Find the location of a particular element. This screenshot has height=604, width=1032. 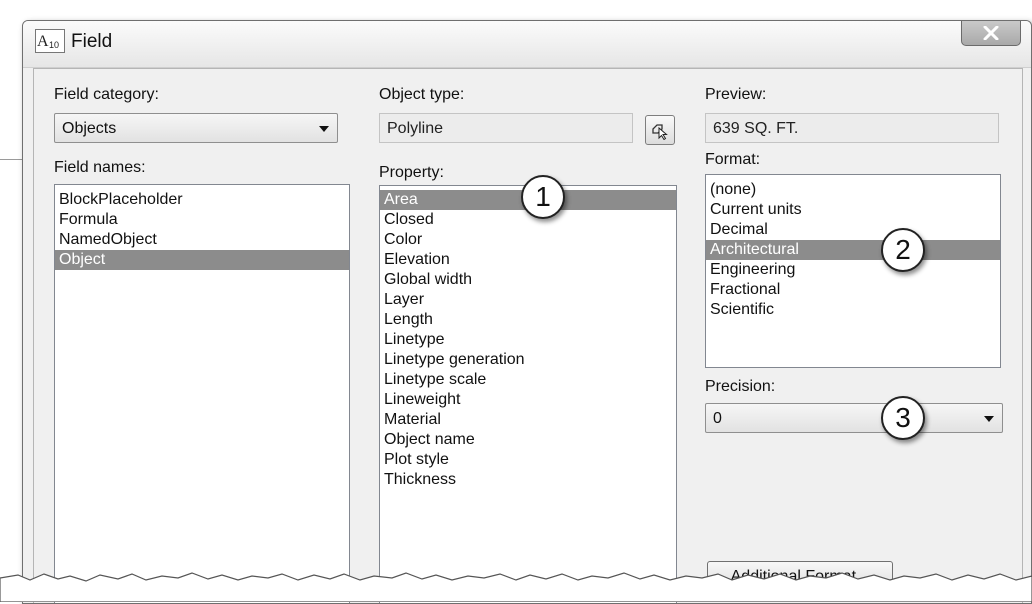

list-item: Engineering is located at coordinates (853, 270).